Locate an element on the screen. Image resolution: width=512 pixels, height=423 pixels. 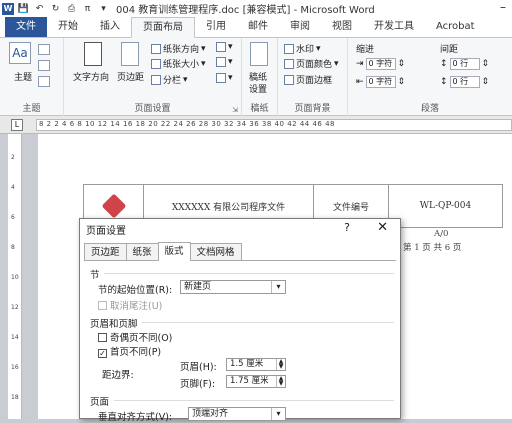
section-heading: 节 is located at coordinates (95, 275).